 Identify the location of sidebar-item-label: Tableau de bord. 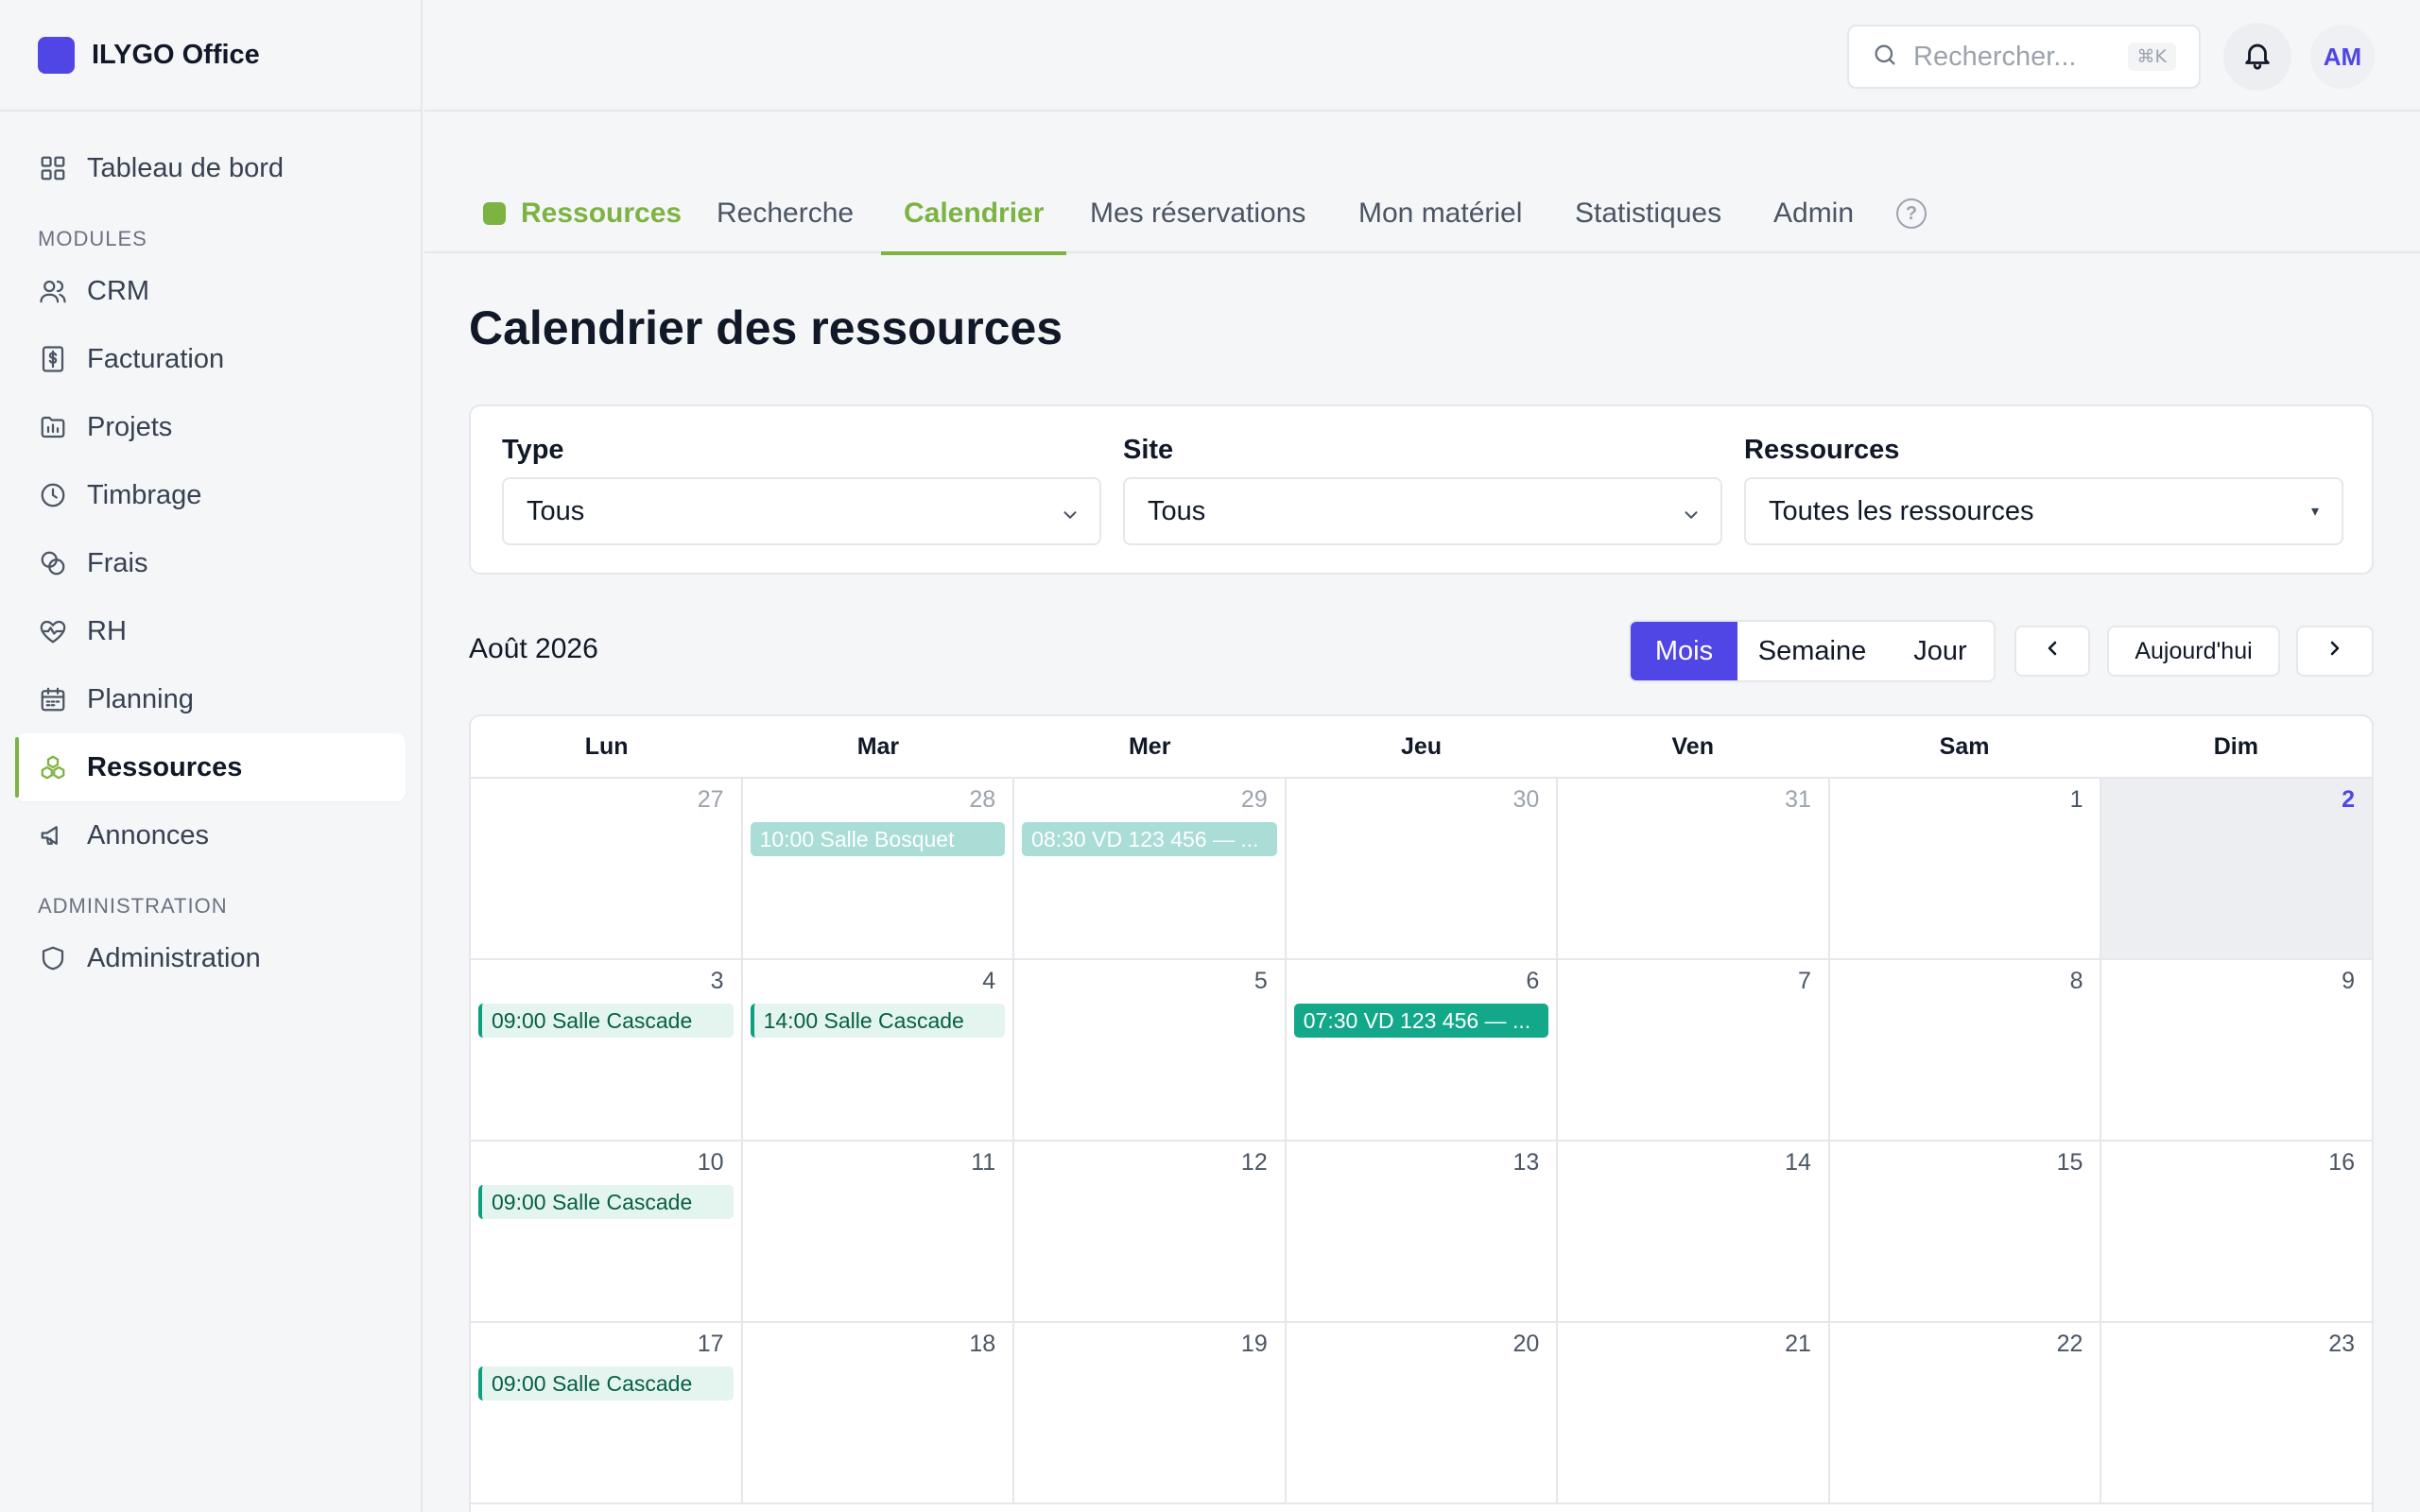
(185, 167).